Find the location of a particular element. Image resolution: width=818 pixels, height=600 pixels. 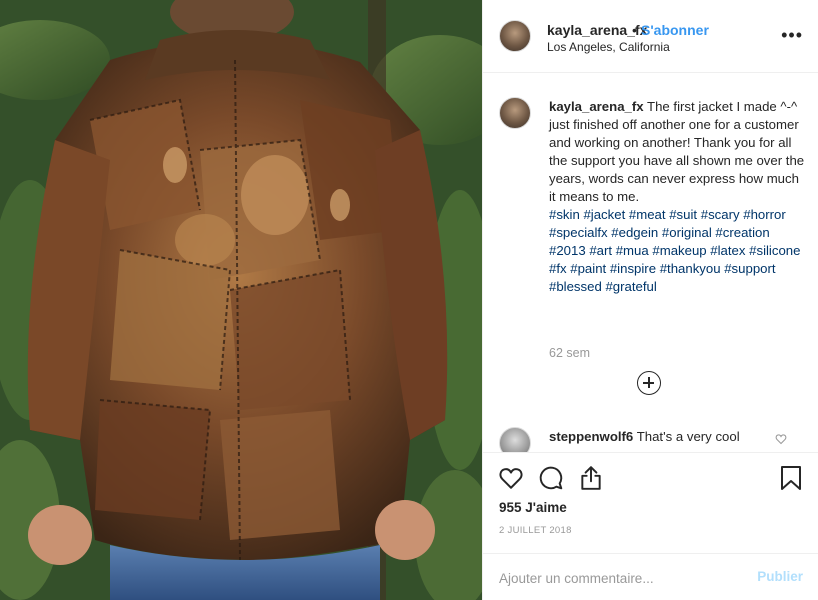

comment-text-block: steppenwolf6 That's a very cool is located at coordinates (644, 436).